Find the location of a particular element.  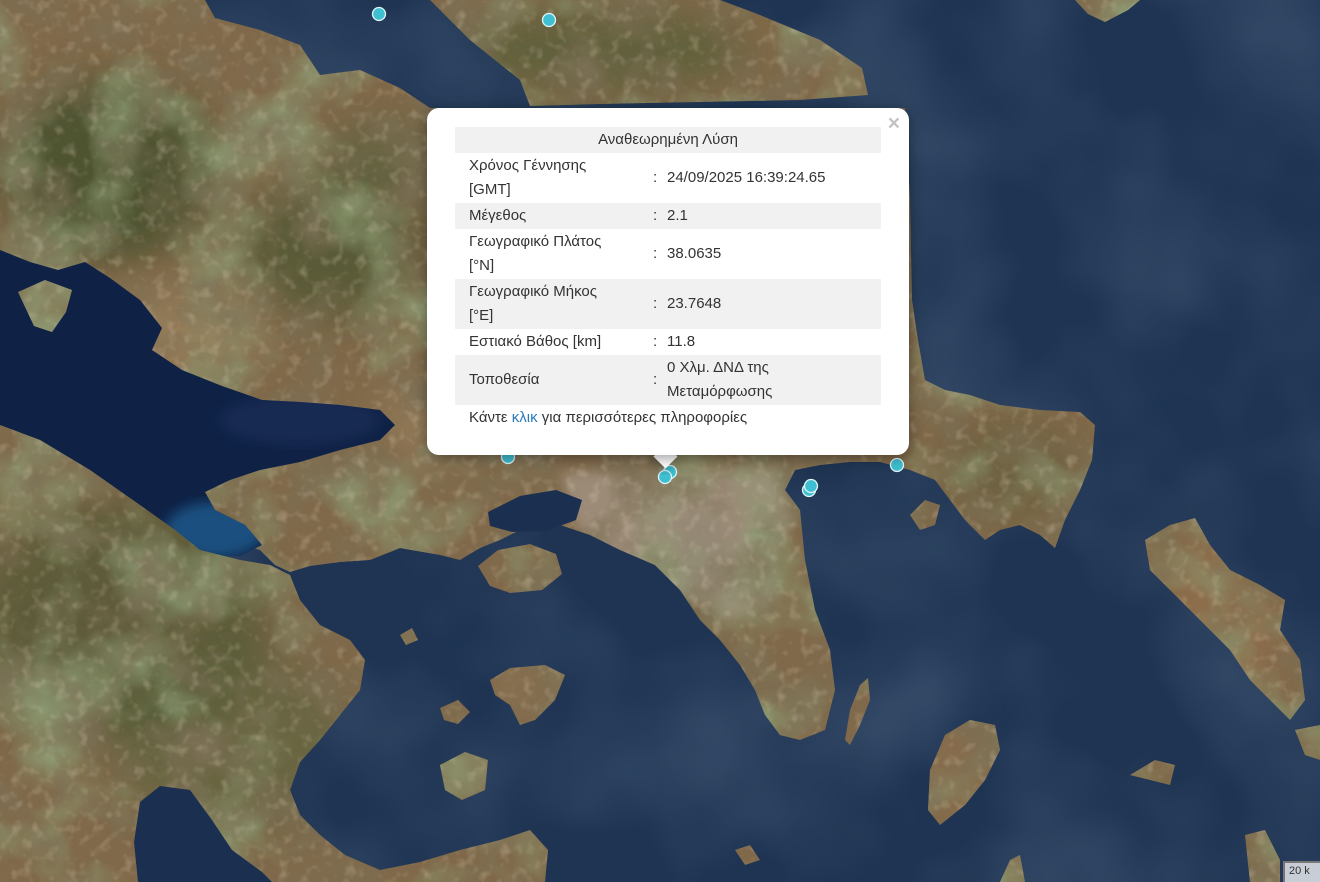

table-row: Μέγεθος : 2.1 is located at coordinates (668, 216).